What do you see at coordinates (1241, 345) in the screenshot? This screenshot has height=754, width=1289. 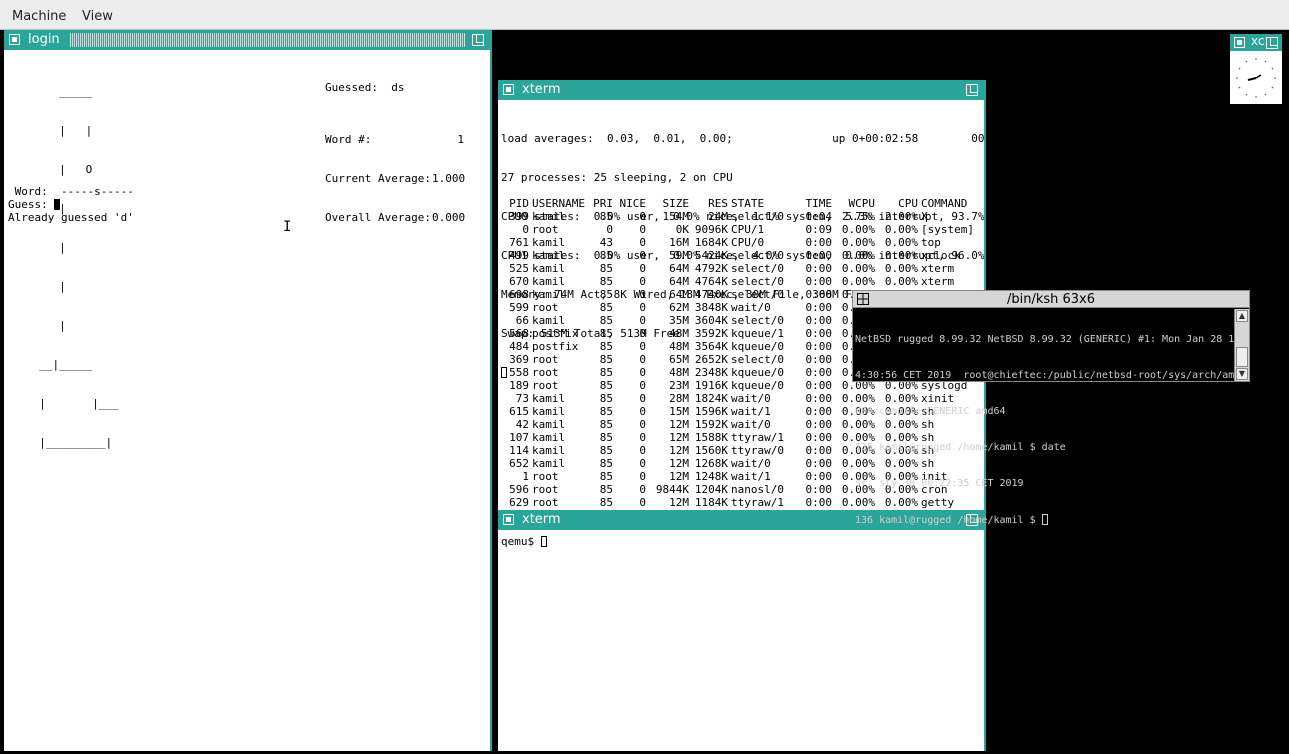 I see `ksh-scrollbar: ▲ ▼` at bounding box center [1241, 345].